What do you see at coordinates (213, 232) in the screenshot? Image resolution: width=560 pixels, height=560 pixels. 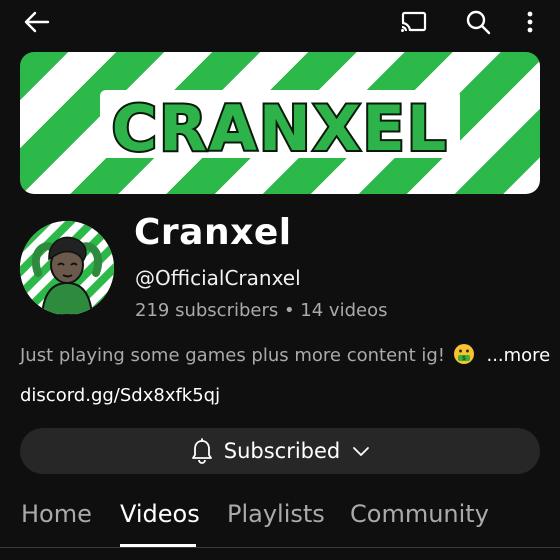 I see `channel-name: Cranxel` at bounding box center [213, 232].